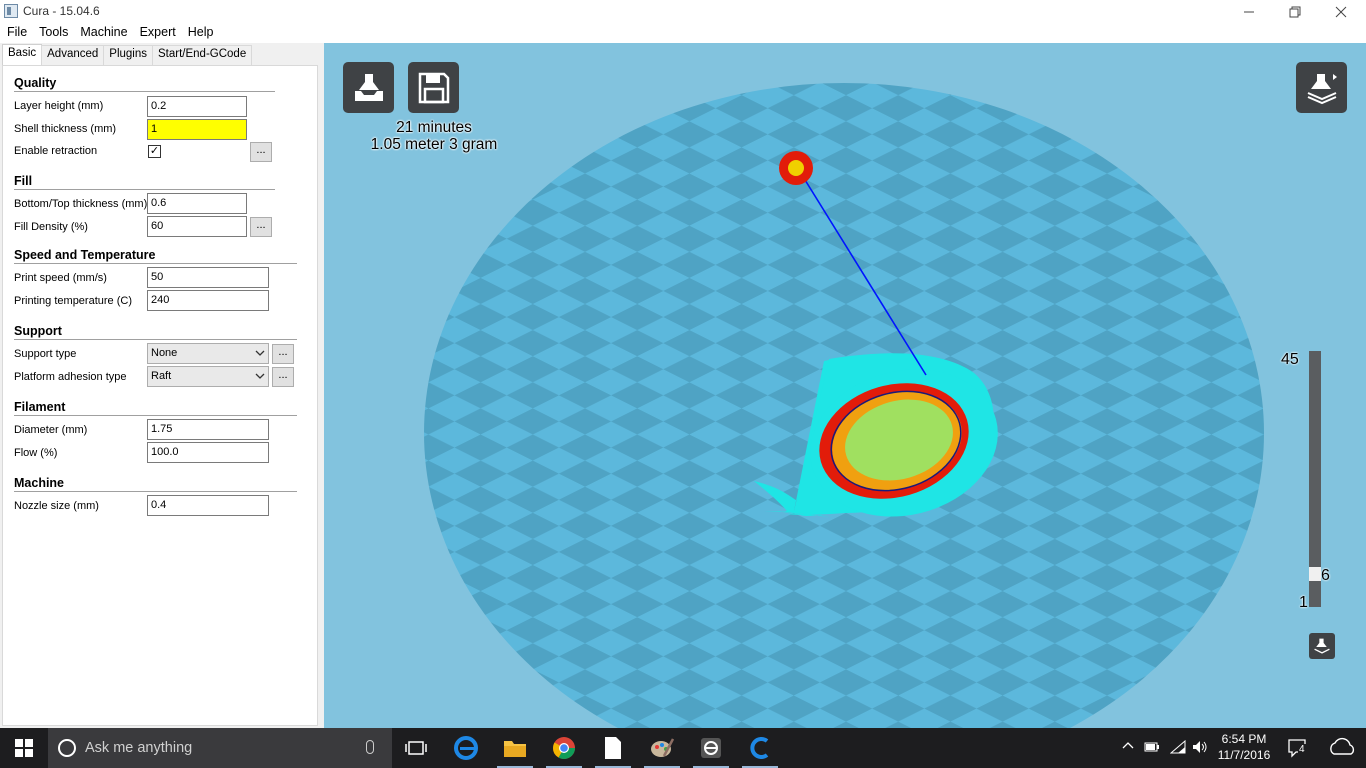 The height and width of the screenshot is (768, 1366). What do you see at coordinates (760, 748) in the screenshot?
I see `taskbar-cura` at bounding box center [760, 748].